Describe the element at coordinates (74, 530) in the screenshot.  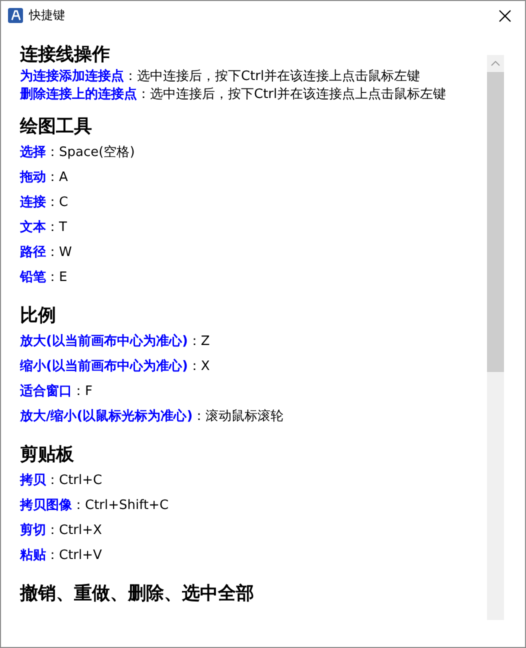
I see `shortcut-keys: ：Ctrl+X` at that location.